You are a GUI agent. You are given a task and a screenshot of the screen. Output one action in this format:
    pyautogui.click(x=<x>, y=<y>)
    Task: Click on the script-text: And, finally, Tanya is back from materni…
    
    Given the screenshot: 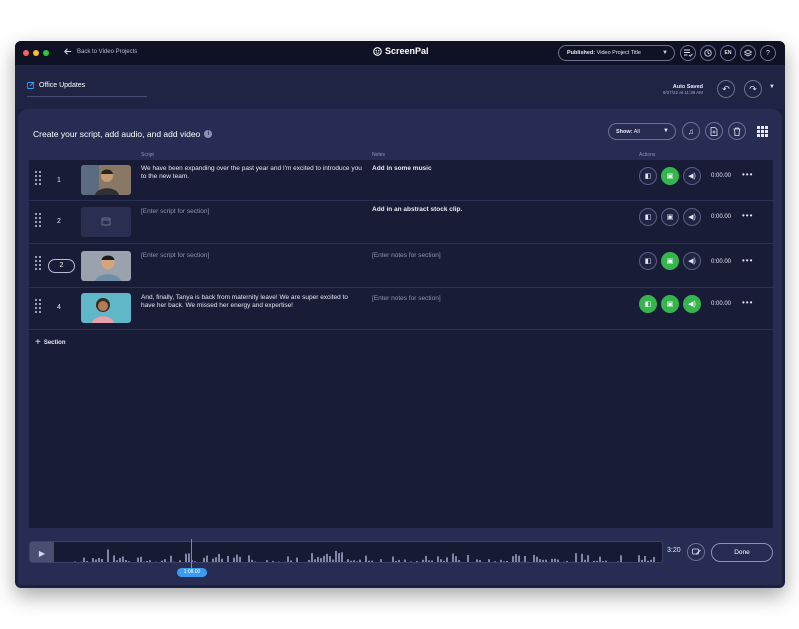 What is the action you would take?
    pyautogui.click(x=252, y=302)
    